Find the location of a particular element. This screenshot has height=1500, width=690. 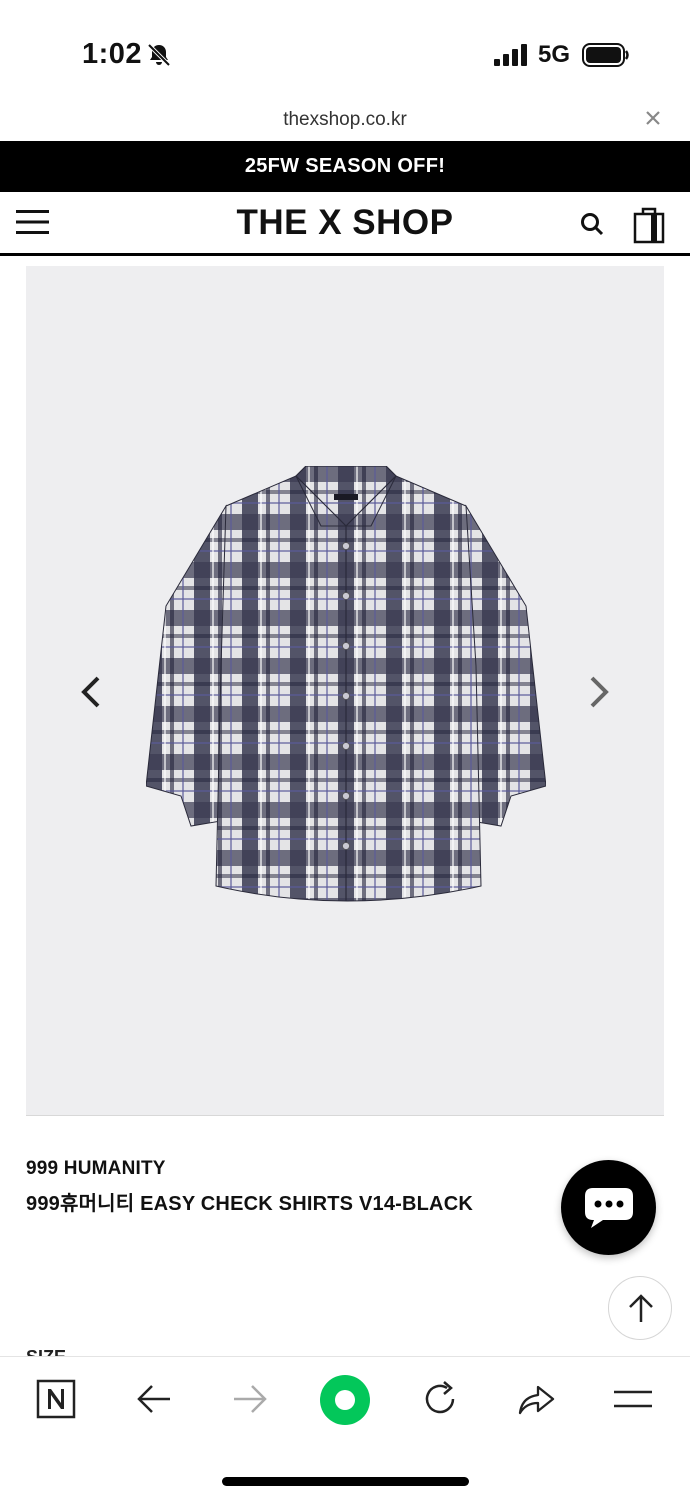

site-header: THE X SHOP is located at coordinates (345, 224).